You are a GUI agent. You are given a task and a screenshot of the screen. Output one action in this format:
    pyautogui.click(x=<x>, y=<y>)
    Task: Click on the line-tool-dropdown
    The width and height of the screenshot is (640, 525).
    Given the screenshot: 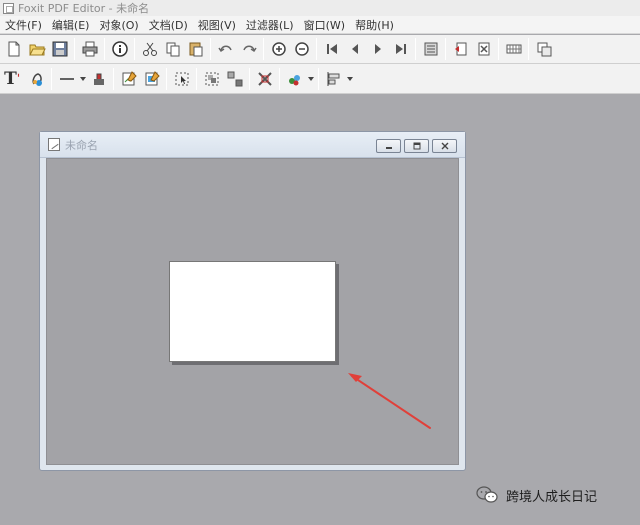 What is the action you would take?
    pyautogui.click(x=82, y=78)
    